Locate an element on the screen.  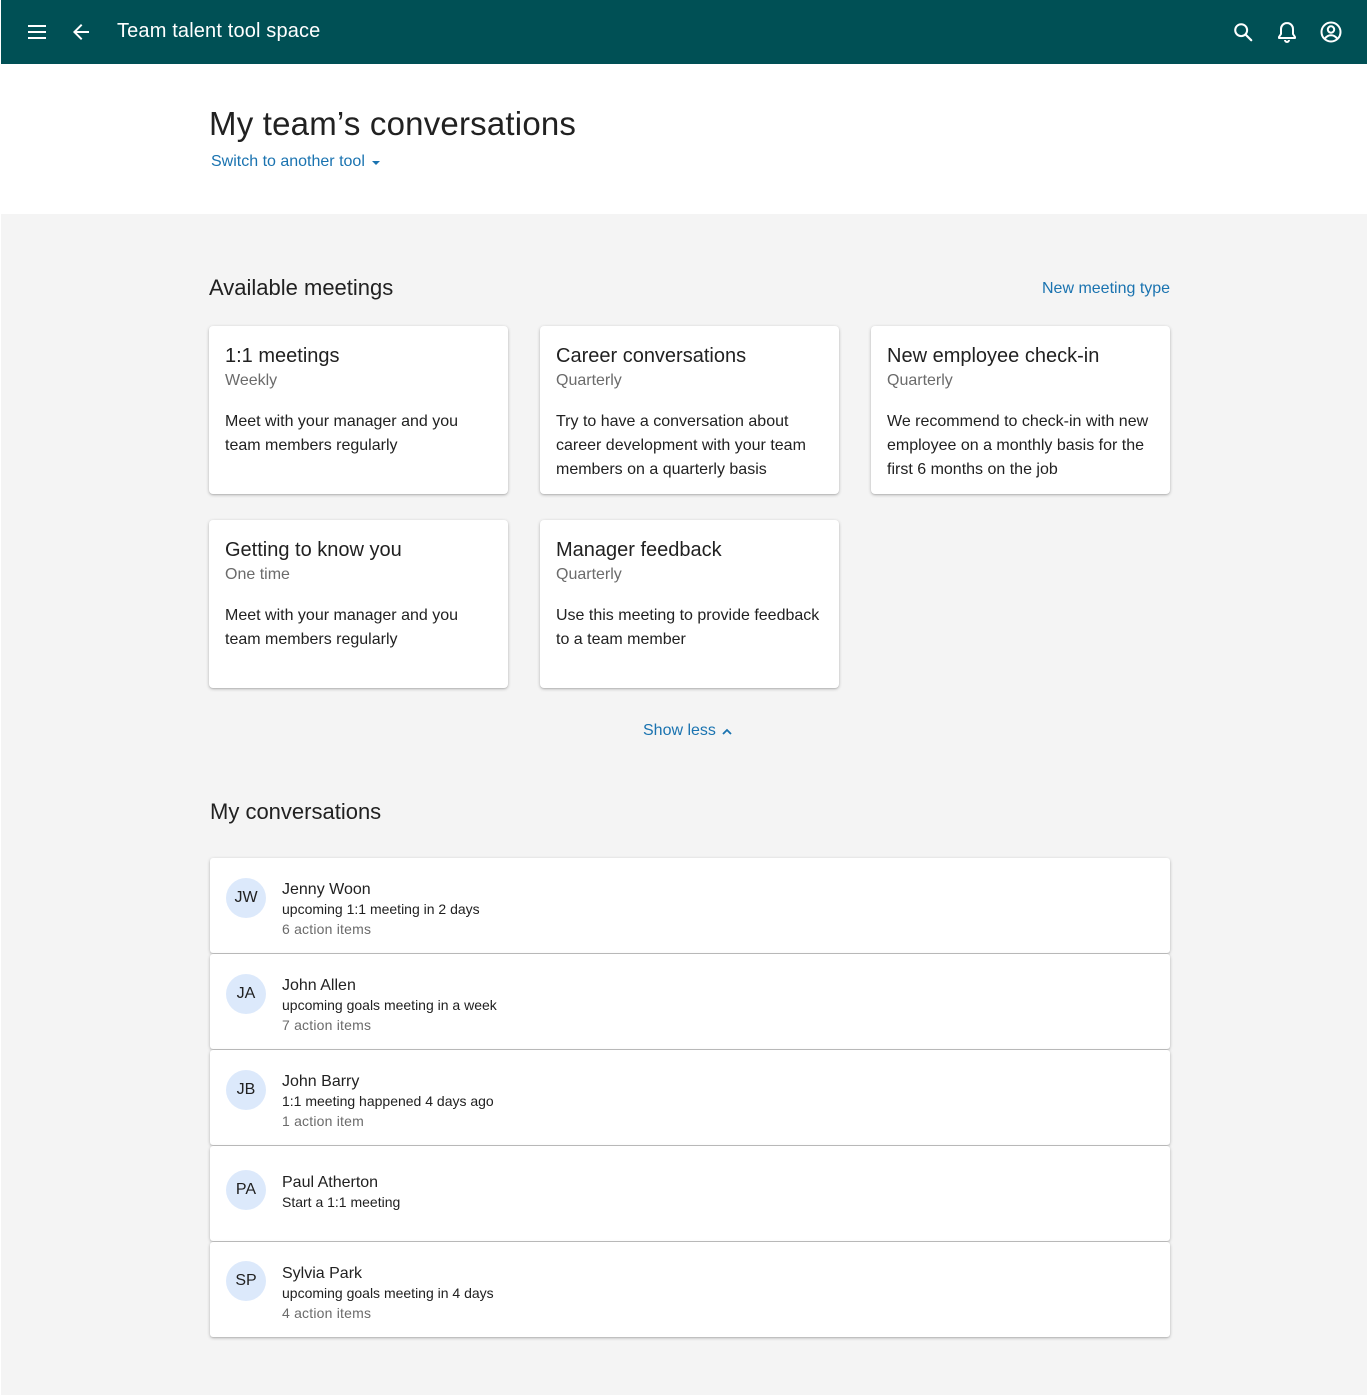
account-icon is located at coordinates (1331, 32).